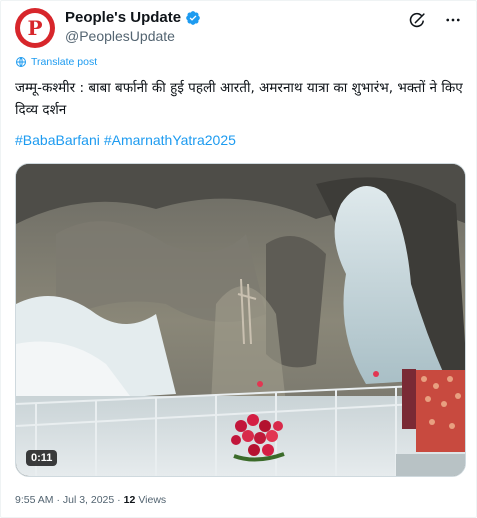  Describe the element at coordinates (21, 62) in the screenshot. I see `globe-icon` at that location.